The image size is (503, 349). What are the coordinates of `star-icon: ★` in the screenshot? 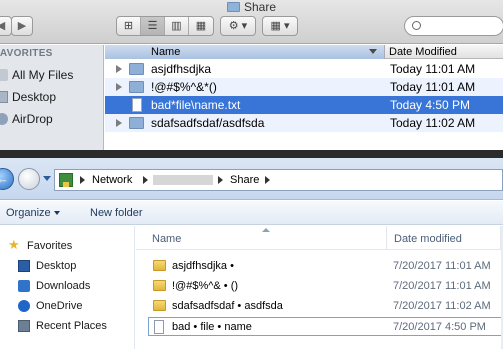 It's located at (14, 244).